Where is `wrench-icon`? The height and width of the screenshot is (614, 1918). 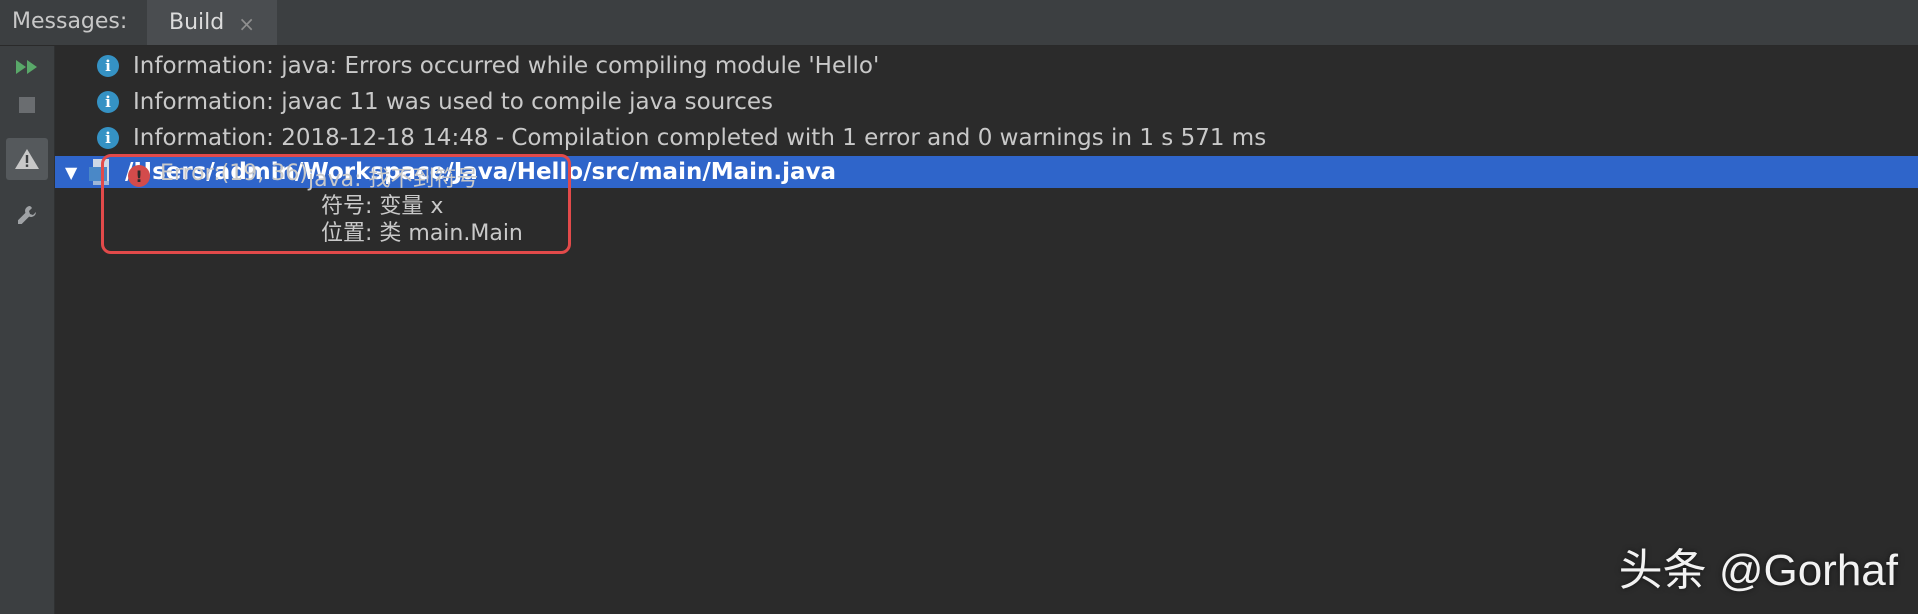
wrench-icon is located at coordinates (27, 215).